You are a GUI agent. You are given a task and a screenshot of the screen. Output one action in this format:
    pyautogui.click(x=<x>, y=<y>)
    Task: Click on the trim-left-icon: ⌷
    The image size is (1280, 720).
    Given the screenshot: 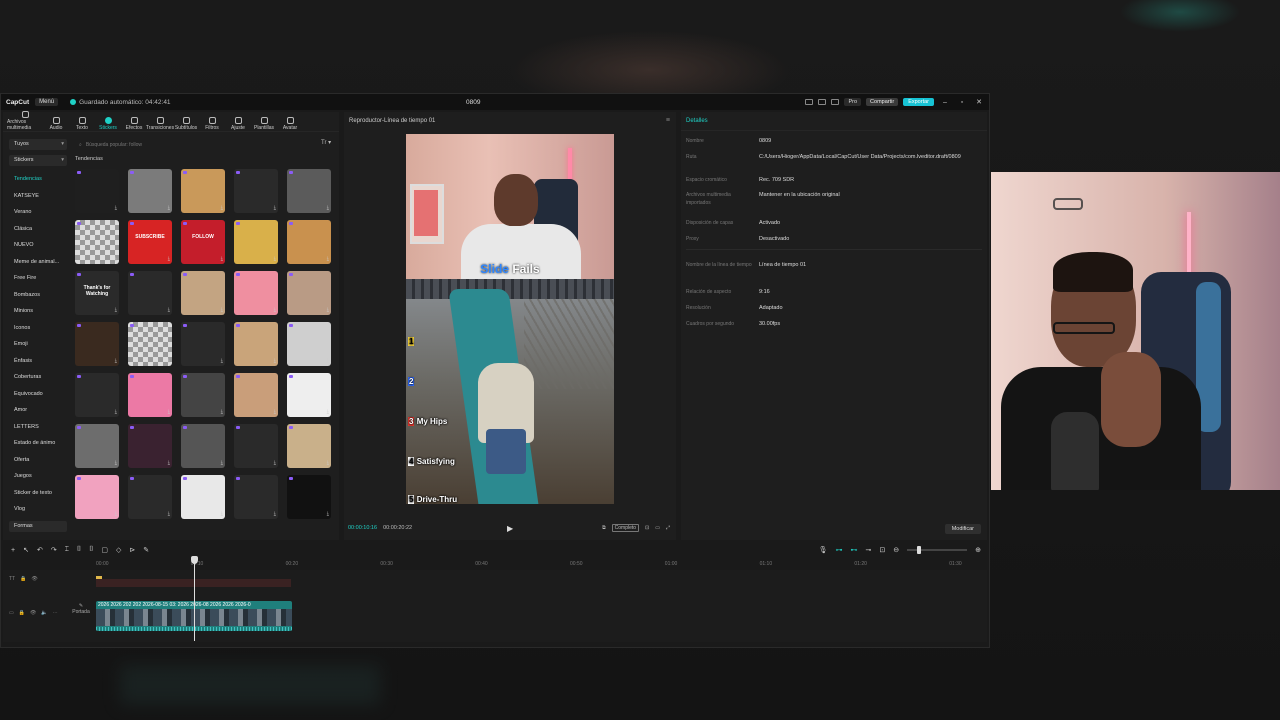 What is the action you would take?
    pyautogui.click(x=79, y=550)
    